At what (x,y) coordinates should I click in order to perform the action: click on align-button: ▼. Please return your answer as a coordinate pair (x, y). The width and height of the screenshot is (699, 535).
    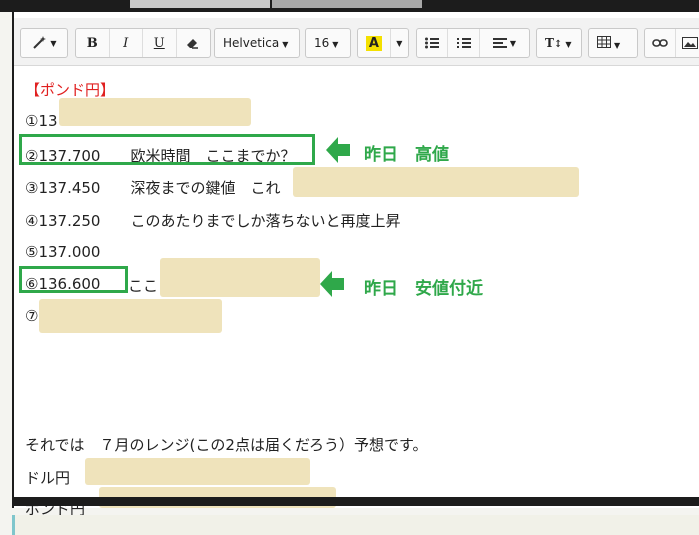
    Looking at the image, I should click on (504, 43).